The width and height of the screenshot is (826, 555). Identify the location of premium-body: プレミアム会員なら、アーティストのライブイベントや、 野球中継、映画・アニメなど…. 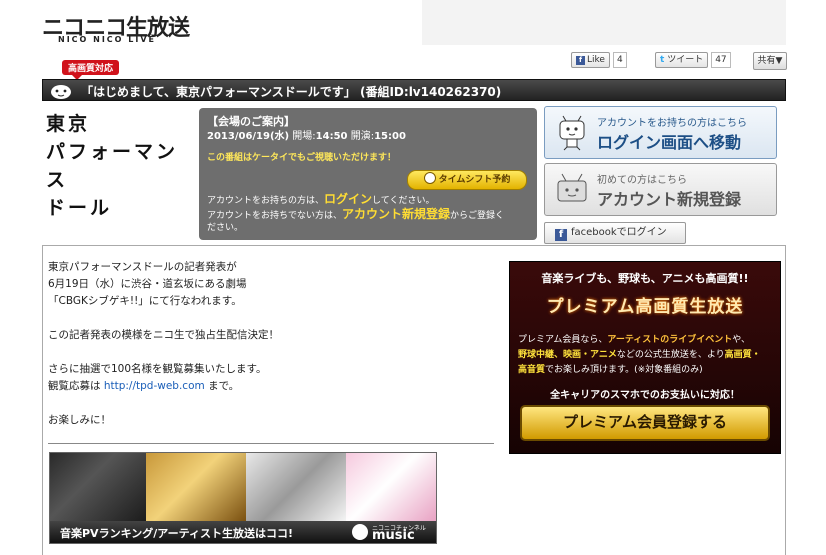
(647, 355).